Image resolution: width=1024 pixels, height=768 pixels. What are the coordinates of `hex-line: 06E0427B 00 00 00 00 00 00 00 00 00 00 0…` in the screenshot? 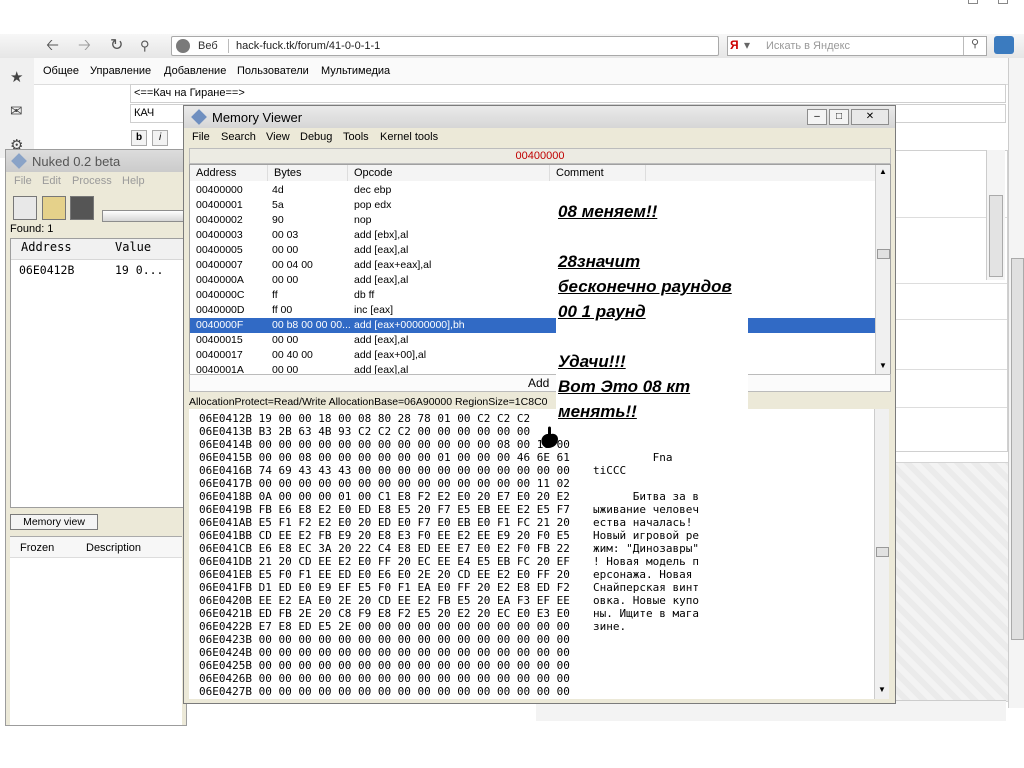 It's located at (384, 691).